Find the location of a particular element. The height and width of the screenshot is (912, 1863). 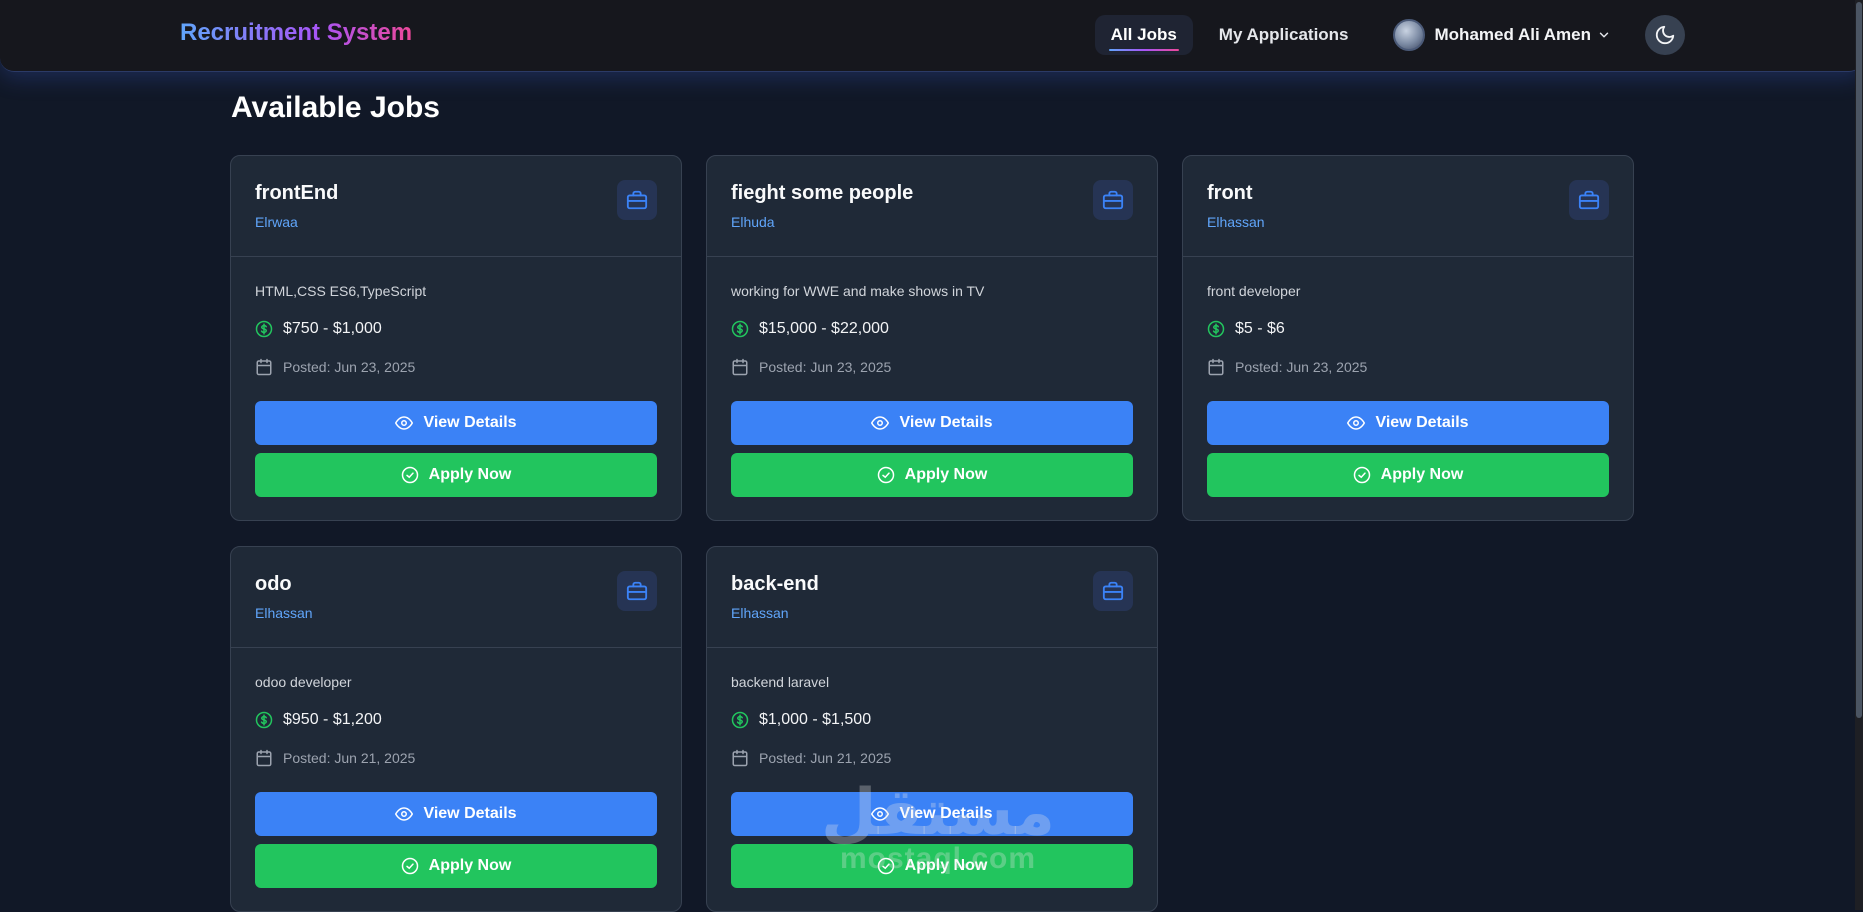

user-name: Mohamed Ali Amen is located at coordinates (1512, 34).